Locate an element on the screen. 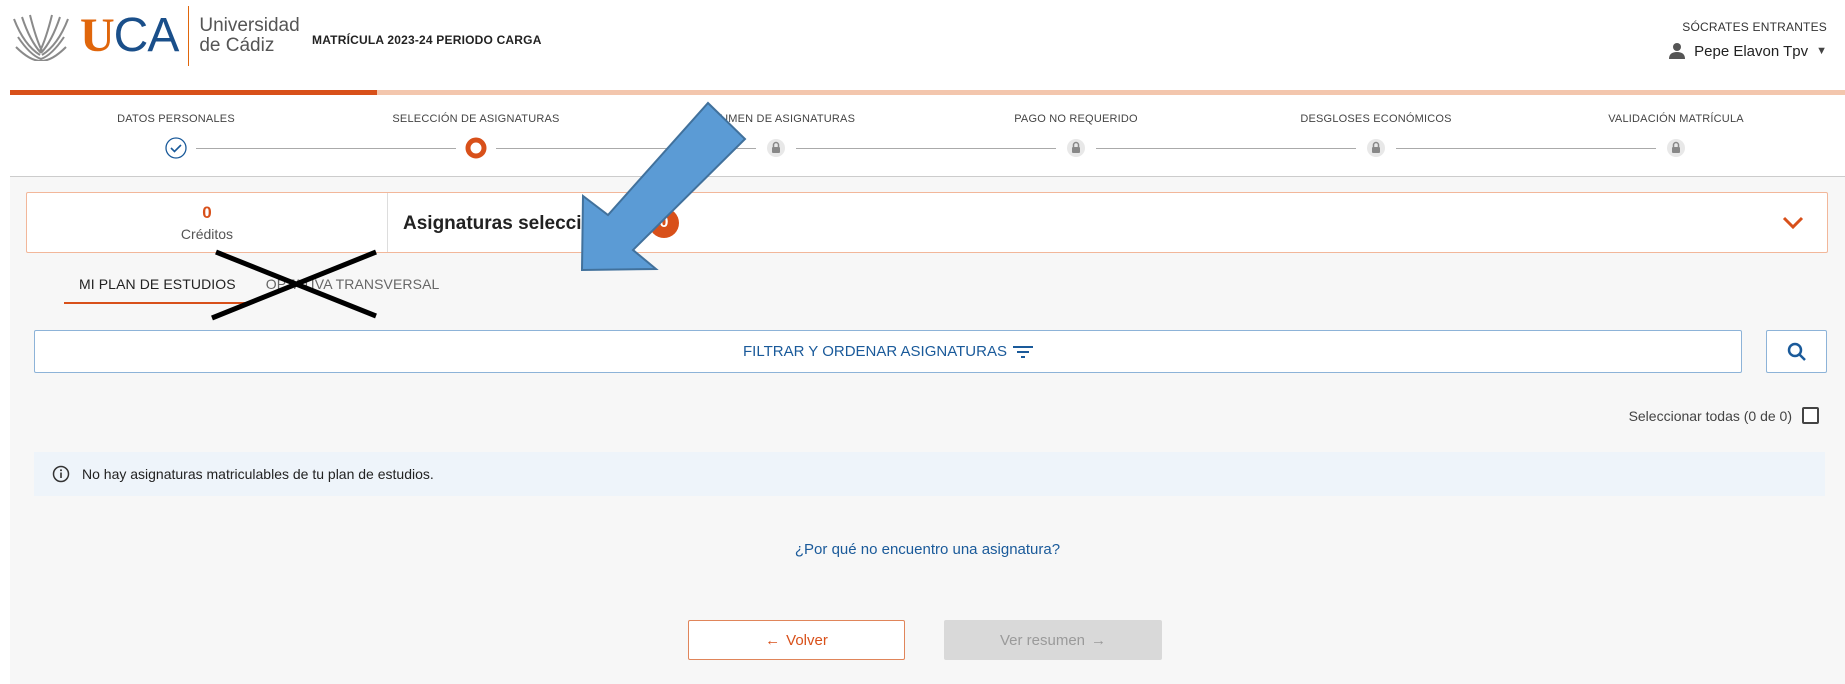 This screenshot has height=684, width=1845. view-summary-button: Ver resumen → is located at coordinates (1053, 640).